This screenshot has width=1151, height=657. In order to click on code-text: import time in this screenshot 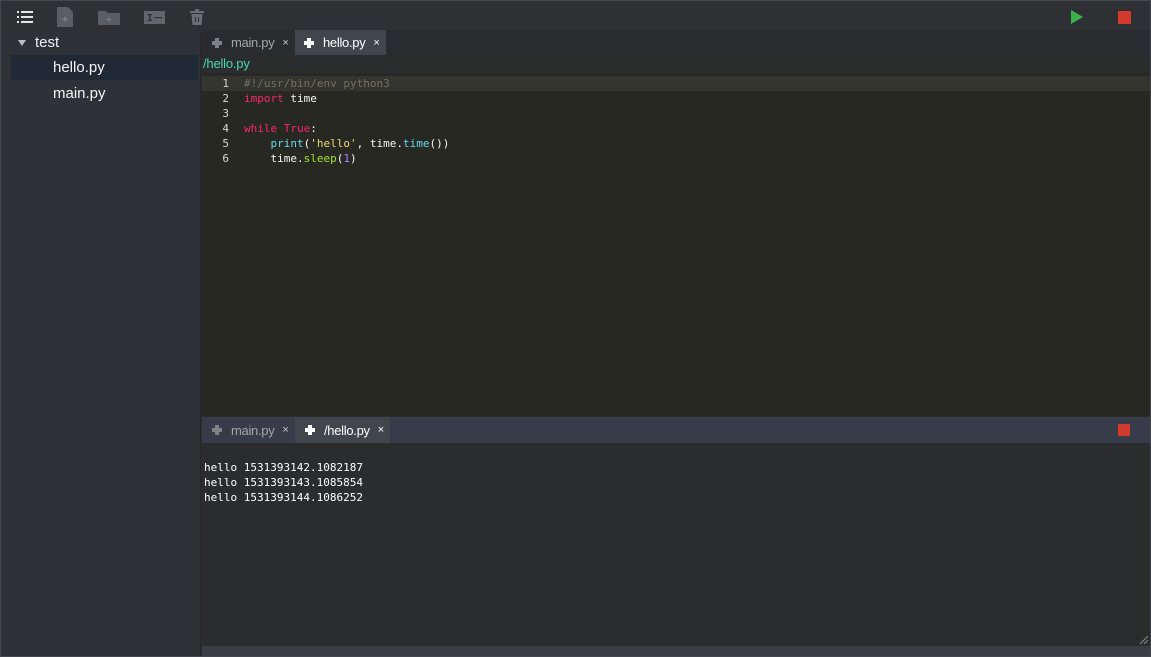, I will do `click(280, 98)`.